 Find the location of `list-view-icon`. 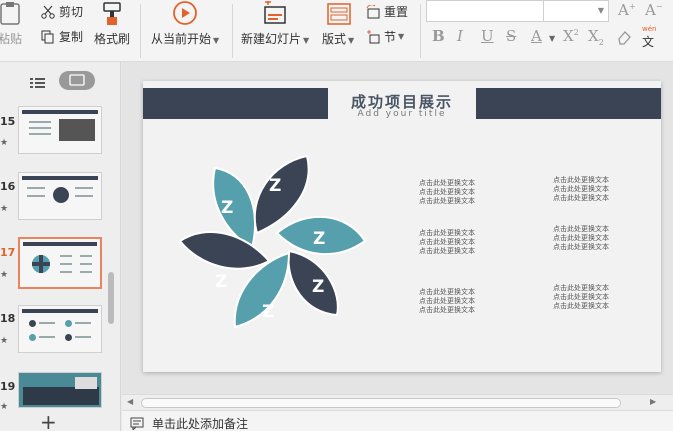

list-view-icon is located at coordinates (38, 83).